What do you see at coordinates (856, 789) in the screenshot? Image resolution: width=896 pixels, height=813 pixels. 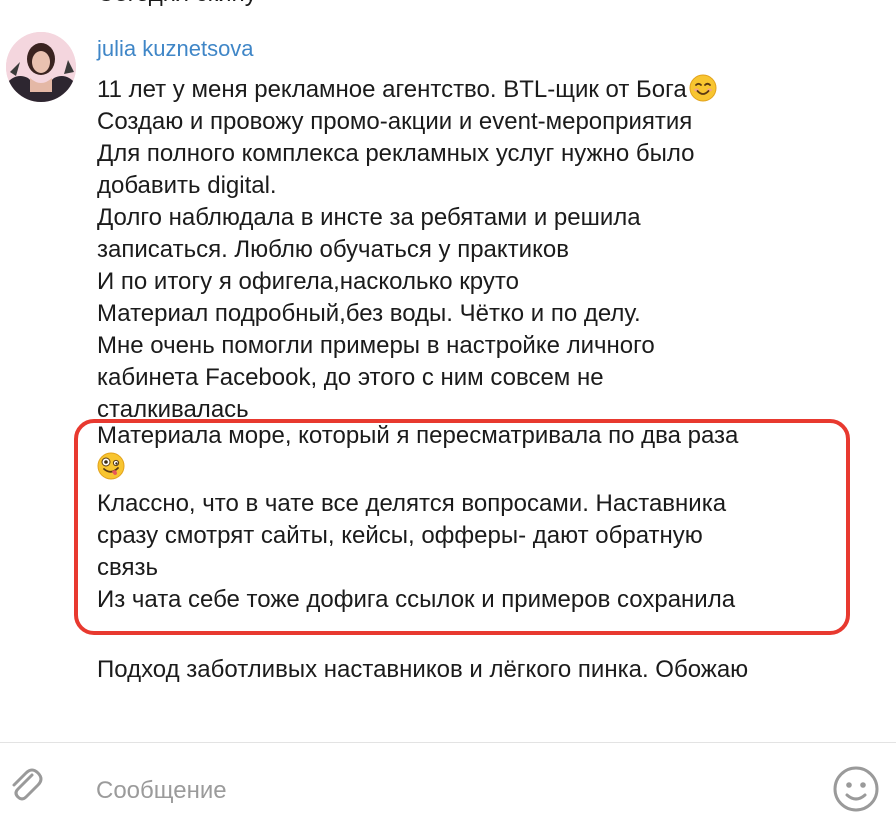 I see `smile-icon` at bounding box center [856, 789].